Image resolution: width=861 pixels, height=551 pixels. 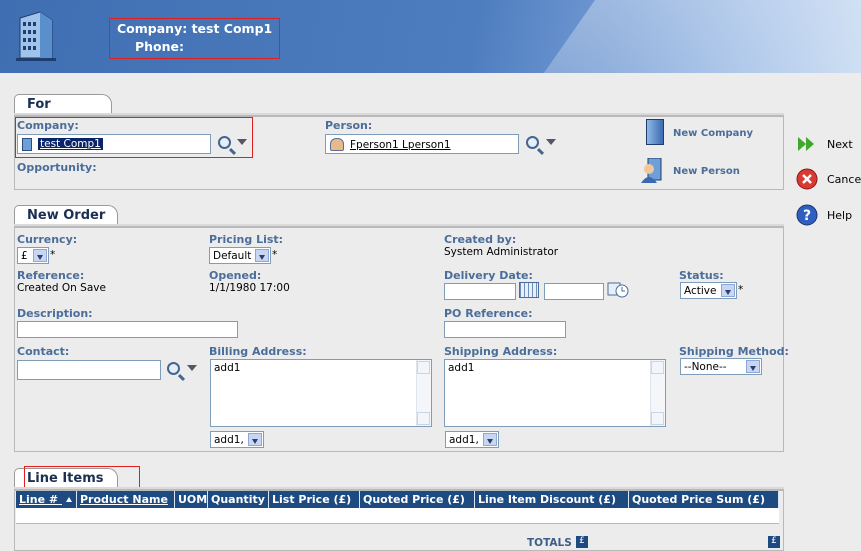 I want to click on shipping-method-dropdown-icon, so click(x=753, y=366).